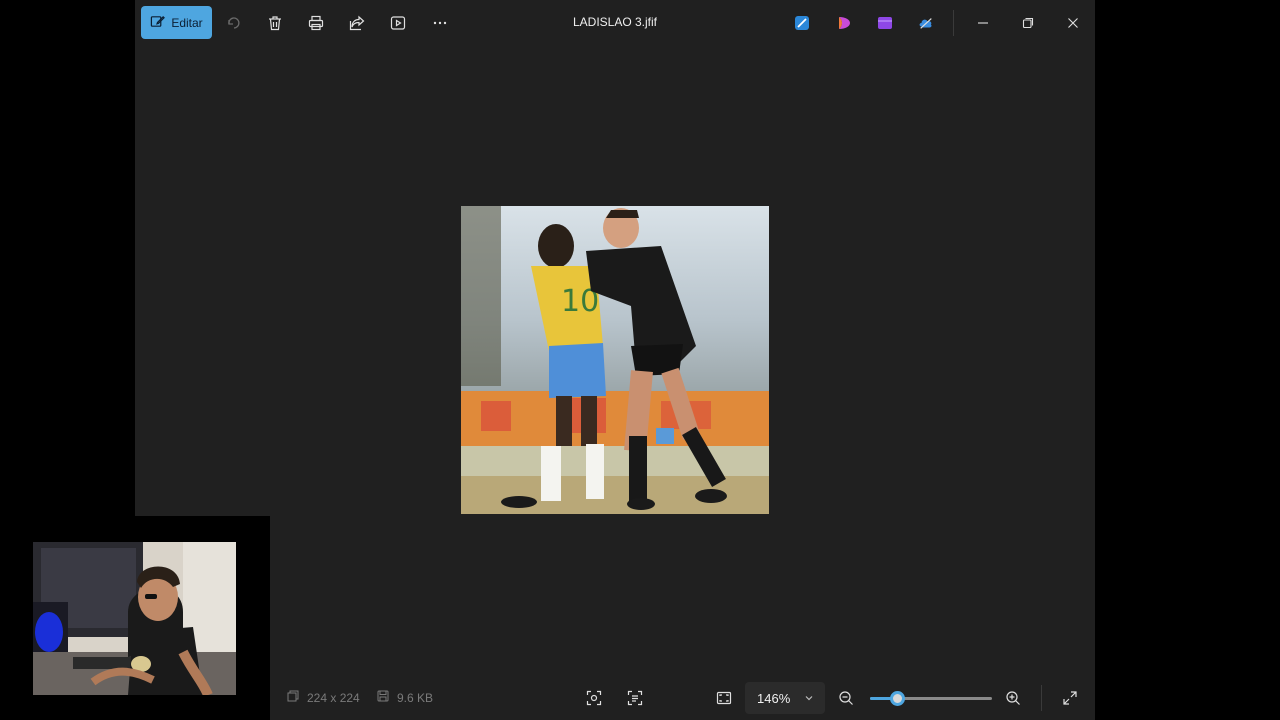 The height and width of the screenshot is (720, 1280). What do you see at coordinates (293, 697) in the screenshot?
I see `dimensions-icon` at bounding box center [293, 697].